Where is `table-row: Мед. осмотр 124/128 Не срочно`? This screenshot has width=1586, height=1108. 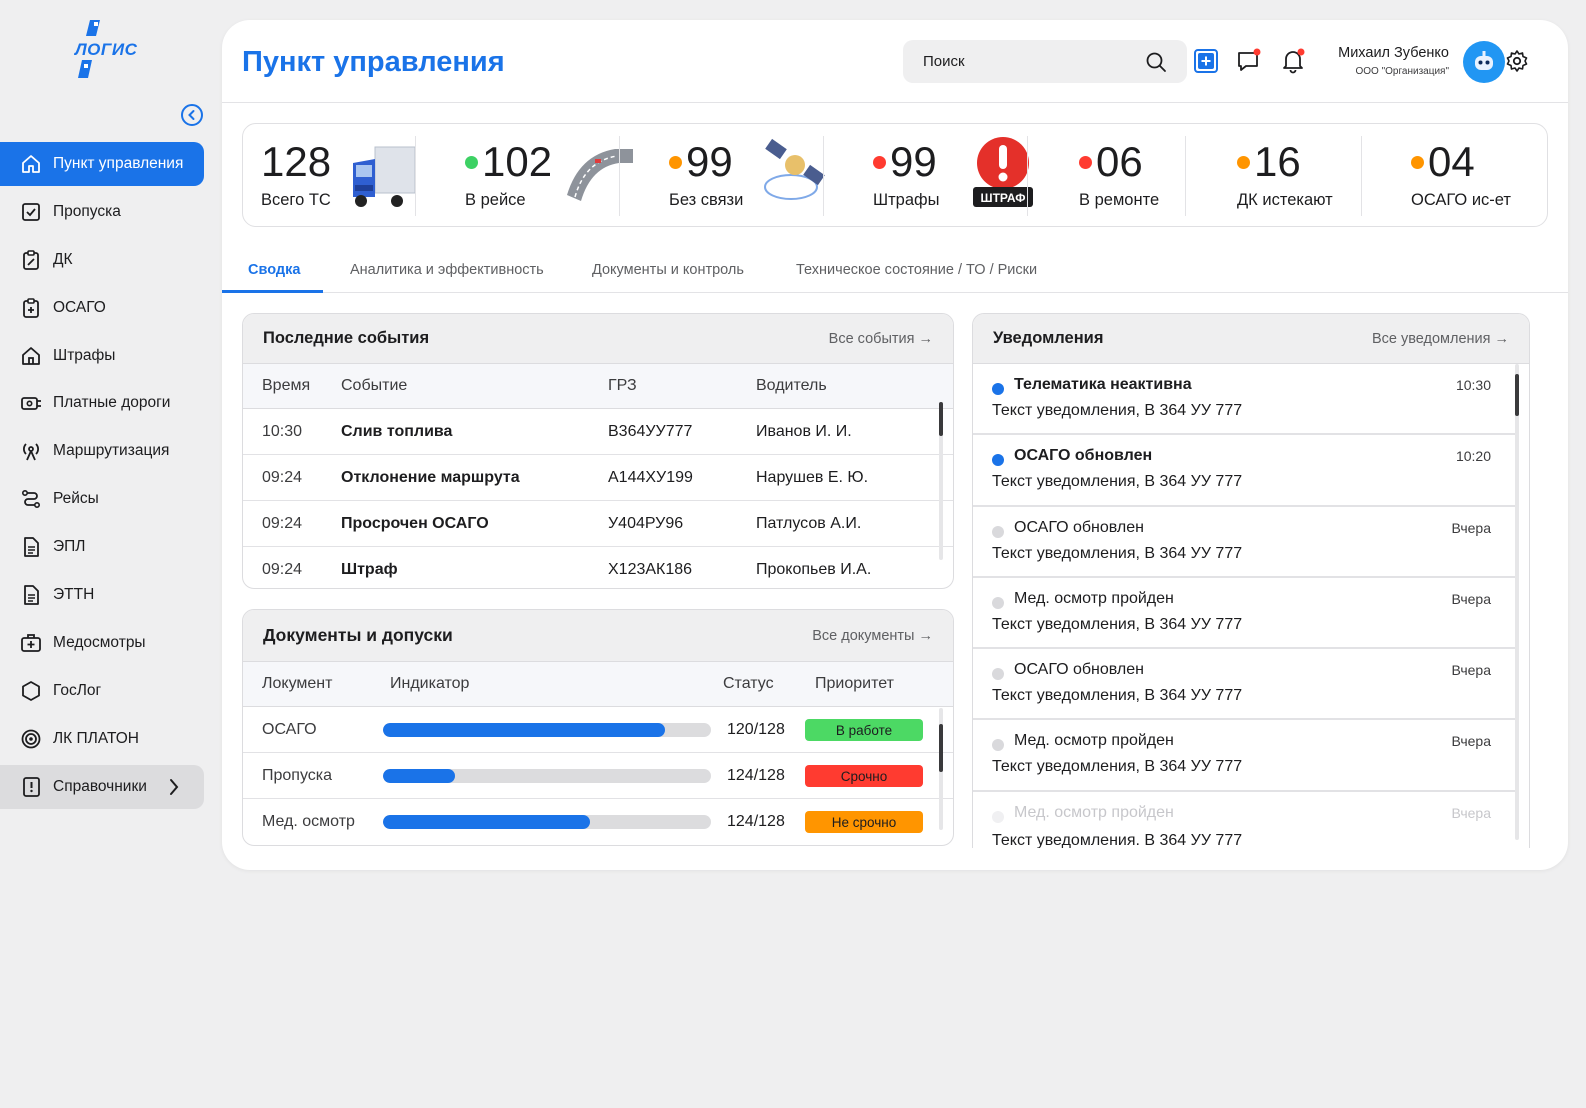
table-row: Мед. осмотр 124/128 Не срочно is located at coordinates (598, 822).